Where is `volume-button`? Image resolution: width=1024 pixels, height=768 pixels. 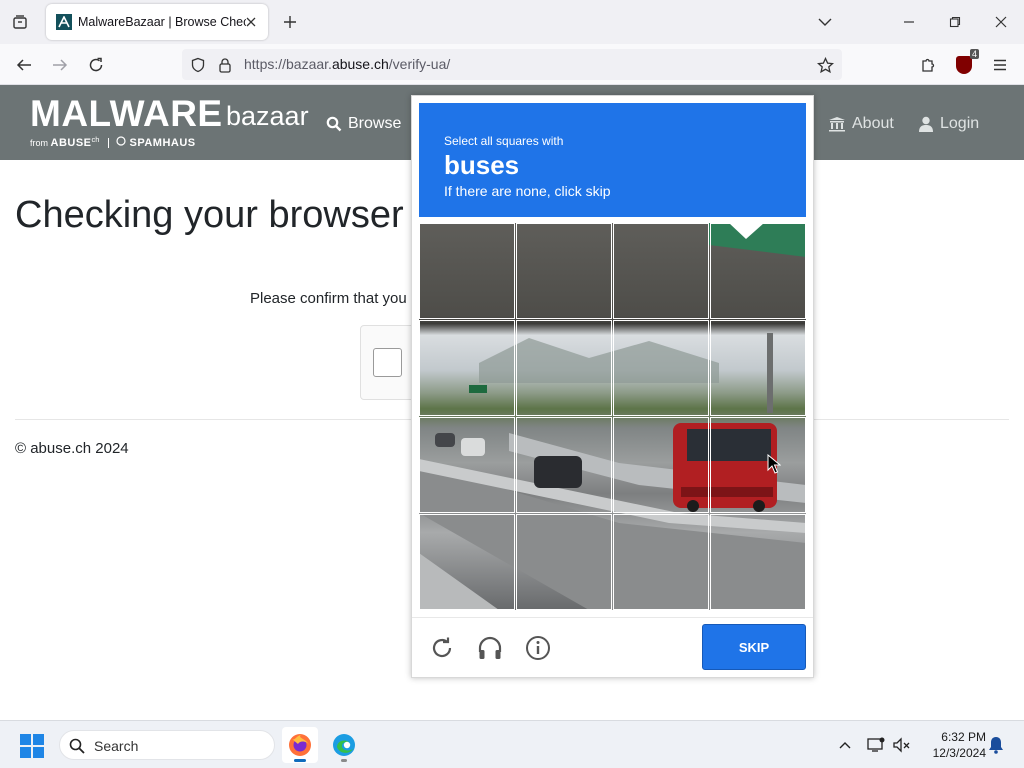
volume-button is located at coordinates (902, 745).